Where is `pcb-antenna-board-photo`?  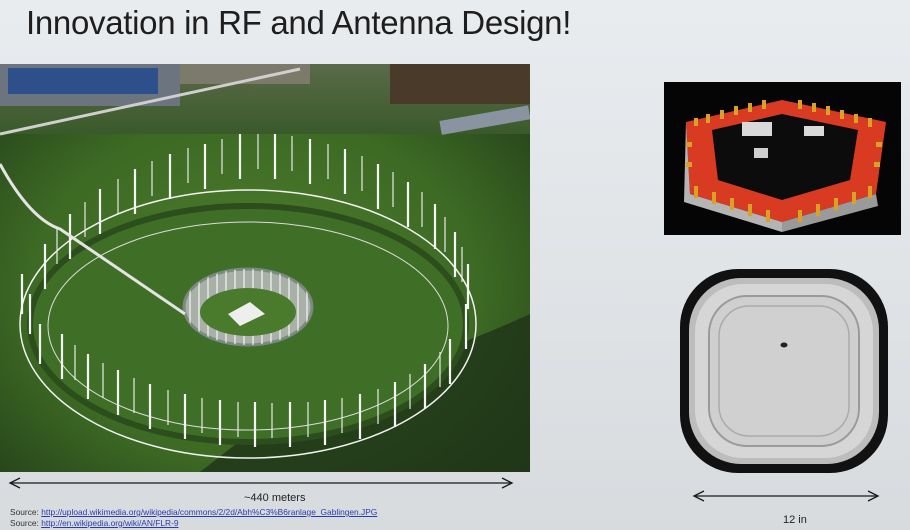
pcb-antenna-board-photo is located at coordinates (782, 158).